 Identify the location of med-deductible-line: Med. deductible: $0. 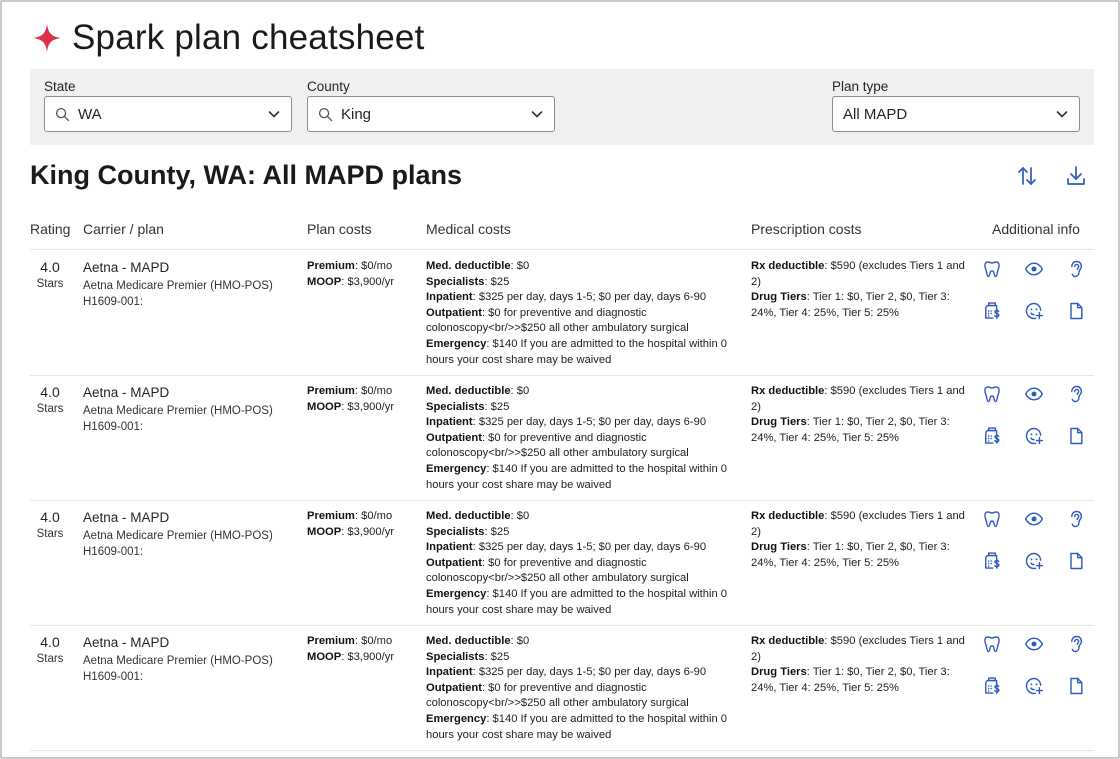
(583, 392).